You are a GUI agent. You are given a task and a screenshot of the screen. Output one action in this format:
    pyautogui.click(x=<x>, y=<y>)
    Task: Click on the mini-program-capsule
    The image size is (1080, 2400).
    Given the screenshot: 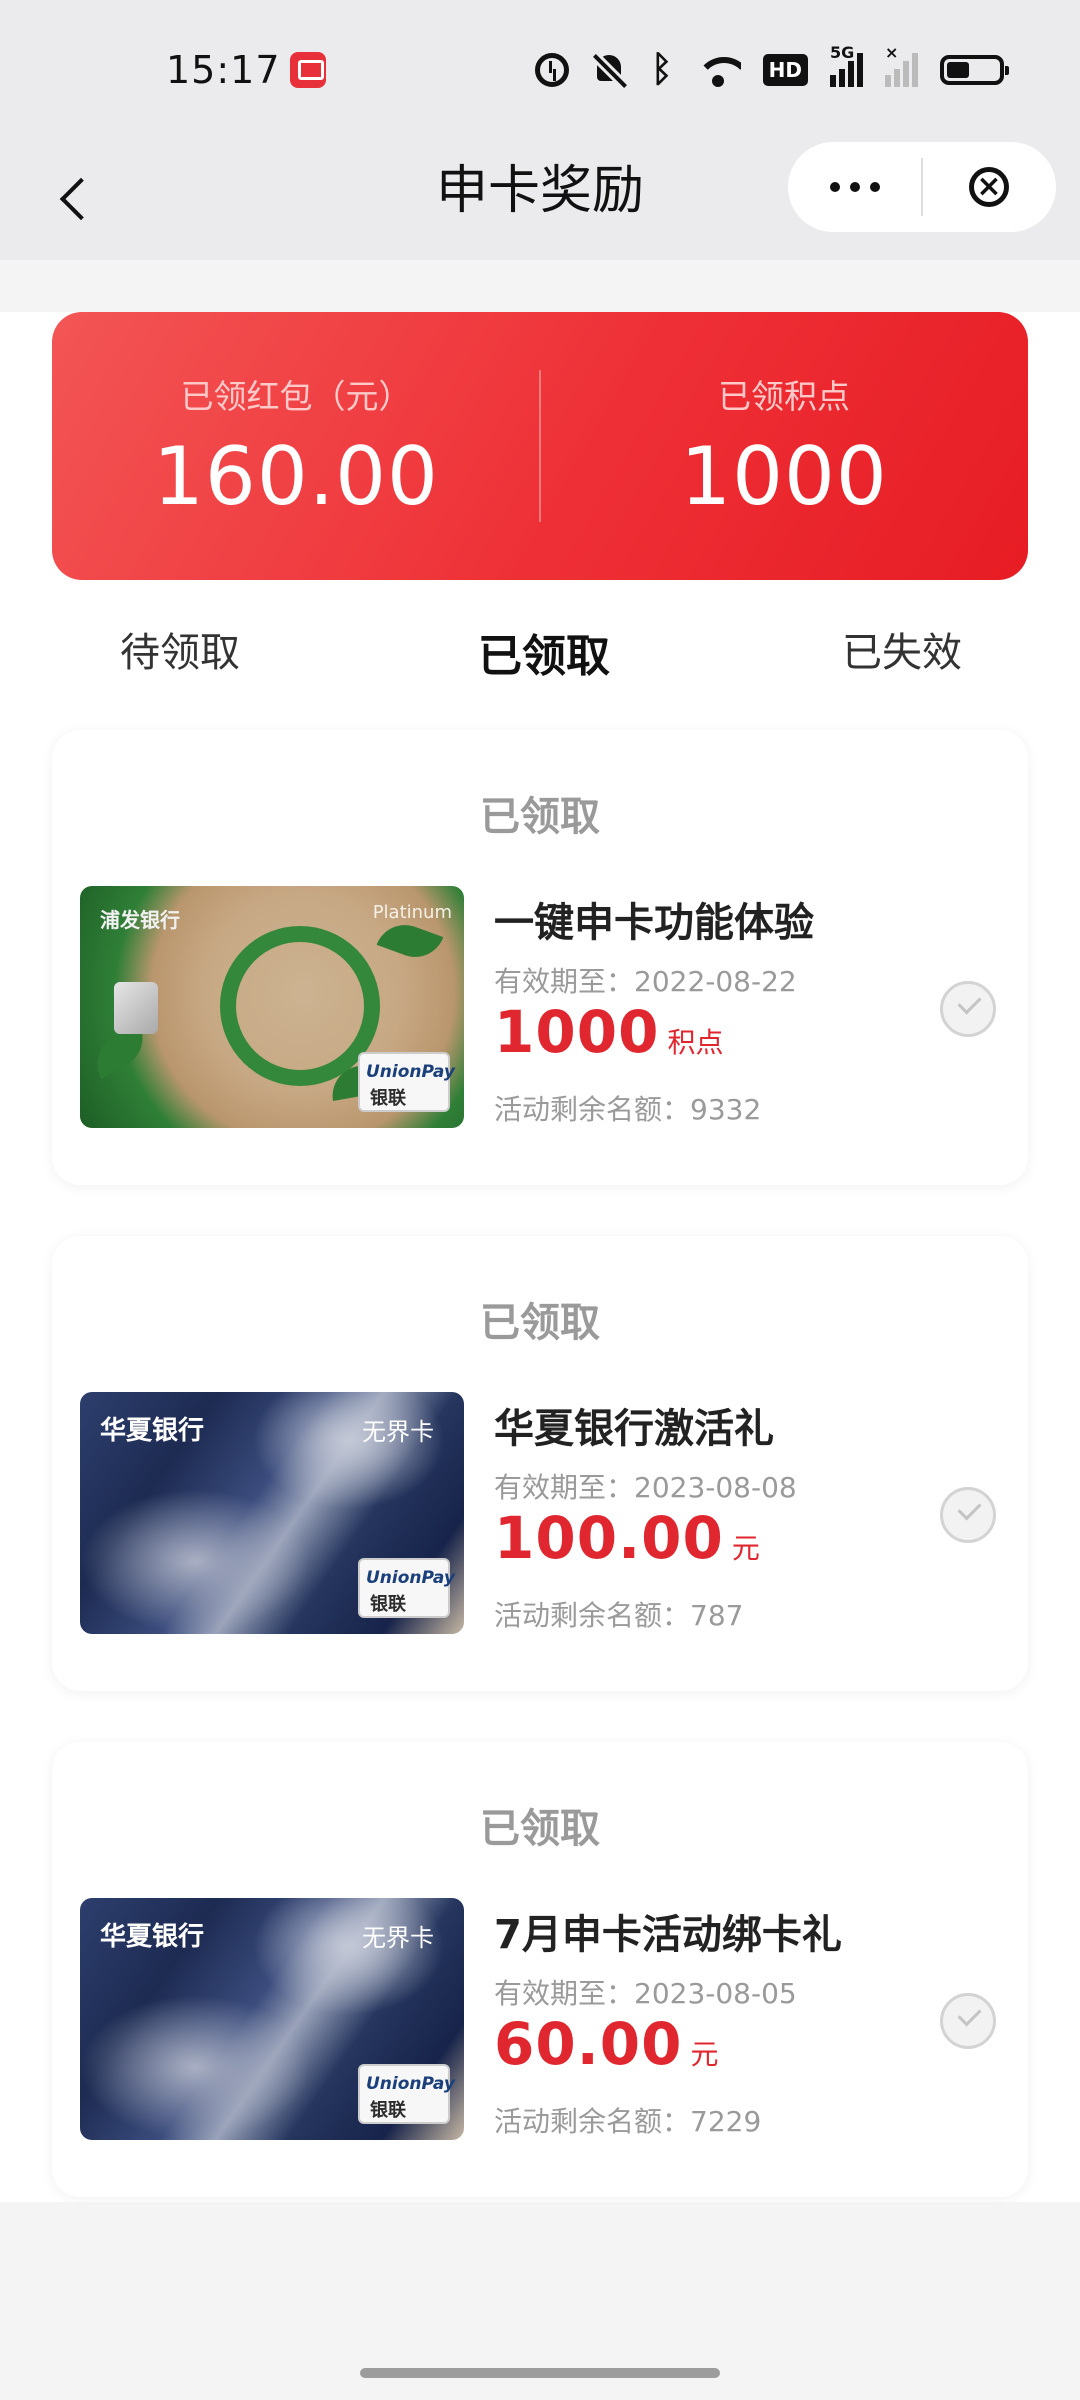 What is the action you would take?
    pyautogui.click(x=922, y=187)
    